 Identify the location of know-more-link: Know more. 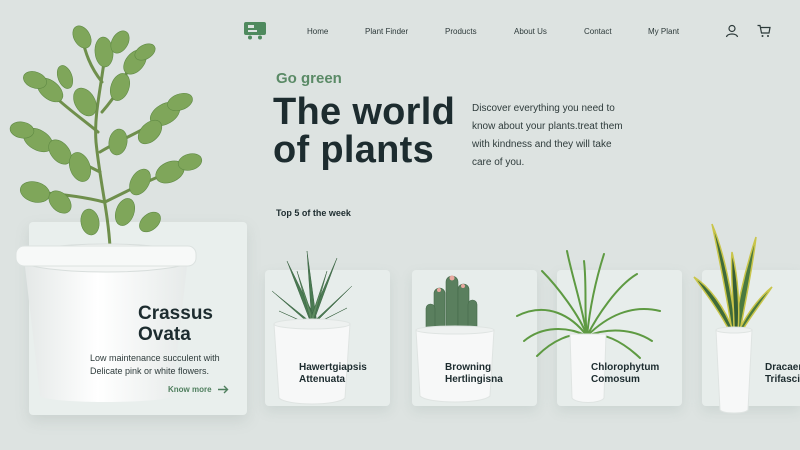
(198, 389).